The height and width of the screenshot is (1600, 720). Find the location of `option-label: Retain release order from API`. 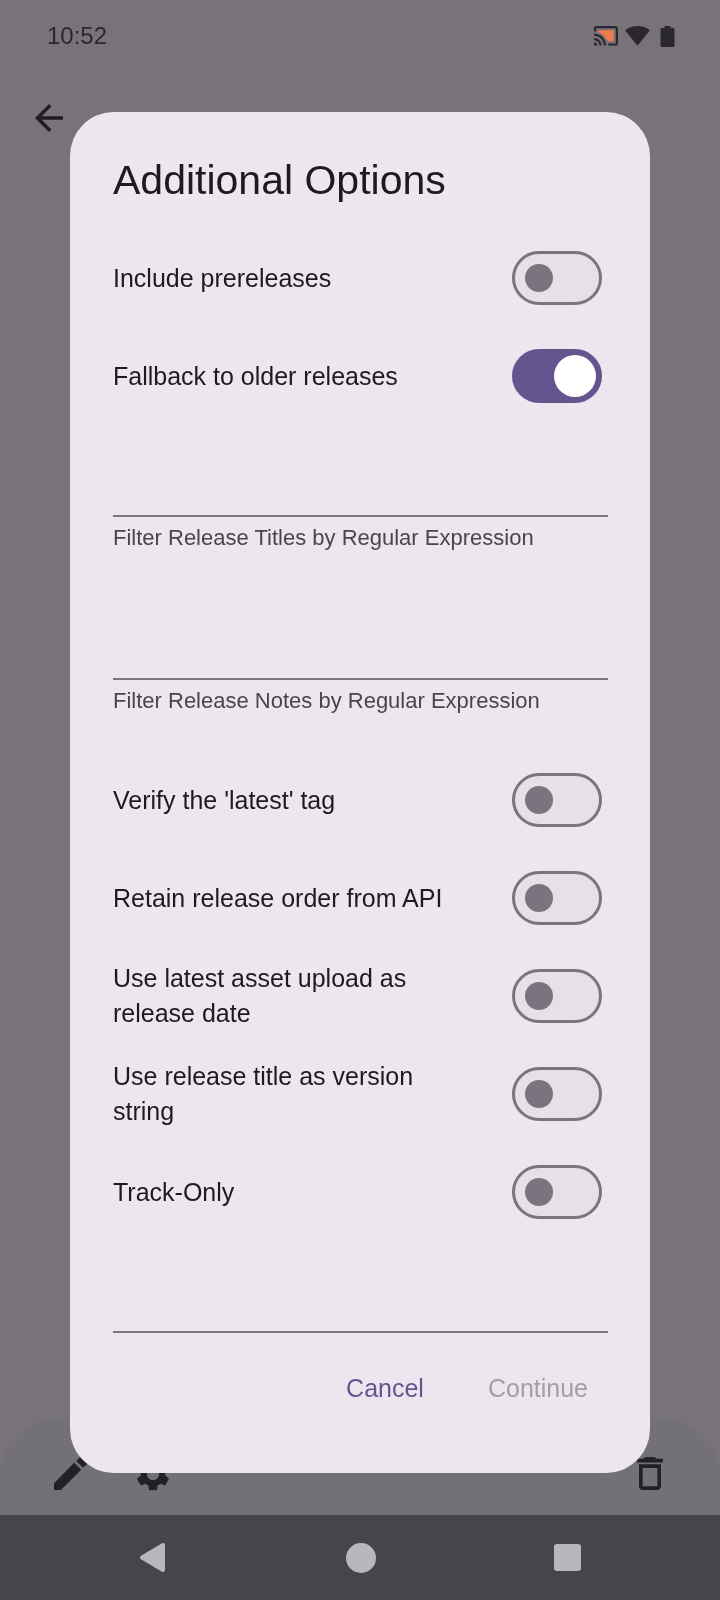

option-label: Retain release order from API is located at coordinates (278, 898).